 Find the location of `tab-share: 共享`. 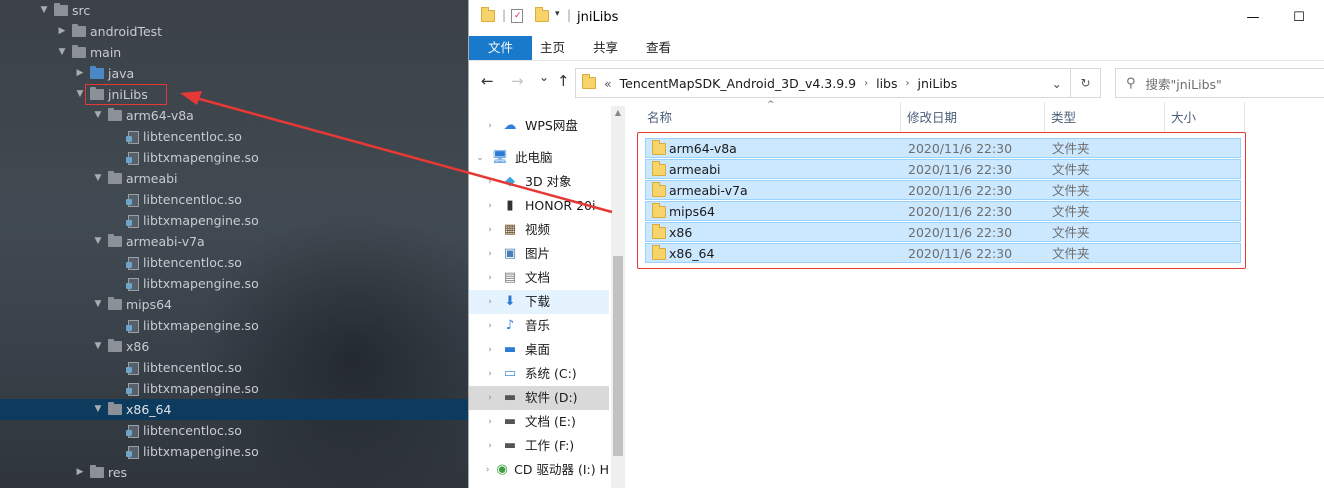

tab-share: 共享 is located at coordinates (605, 48).